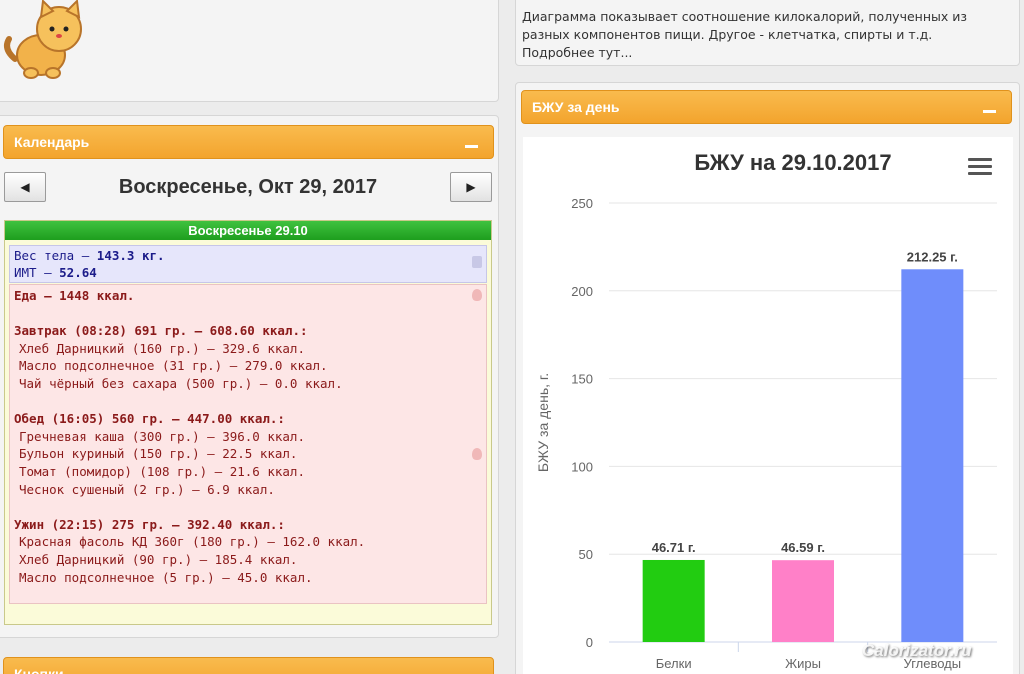  What do you see at coordinates (130, 255) in the screenshot?
I see `weight-value: 143.3 кг.` at bounding box center [130, 255].